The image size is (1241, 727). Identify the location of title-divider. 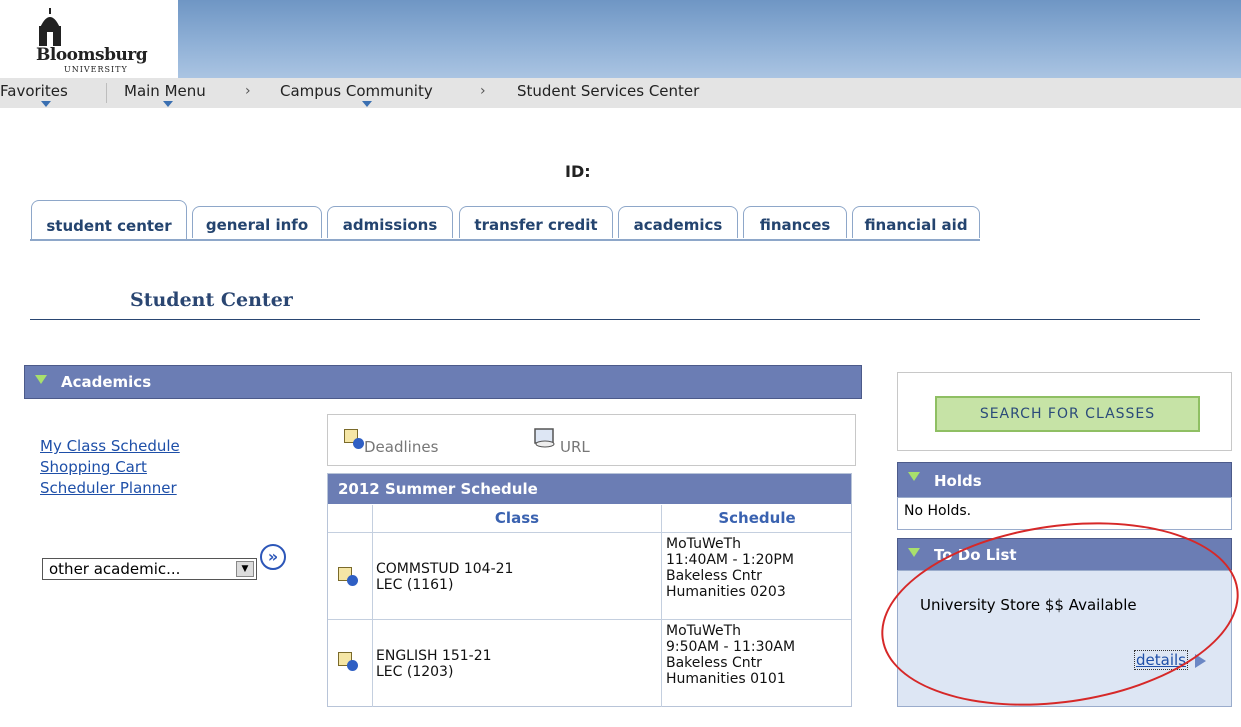
(615, 319).